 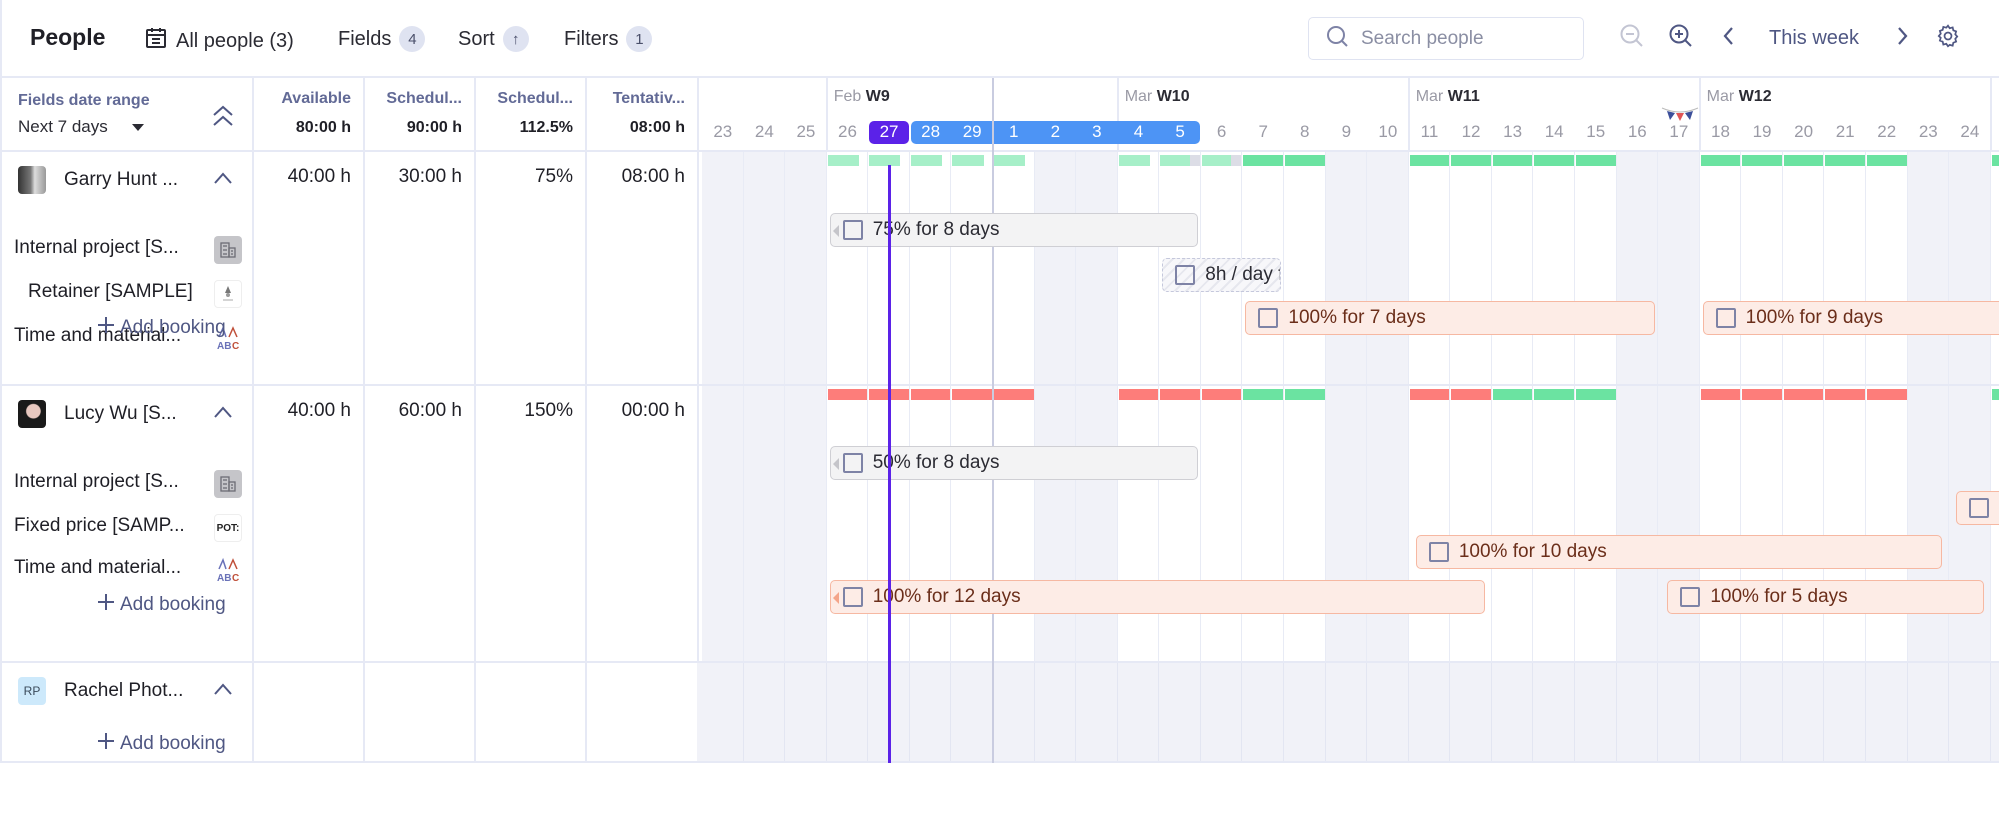 I want to click on project-name: Retainer [SAMPLE], so click(x=110, y=292).